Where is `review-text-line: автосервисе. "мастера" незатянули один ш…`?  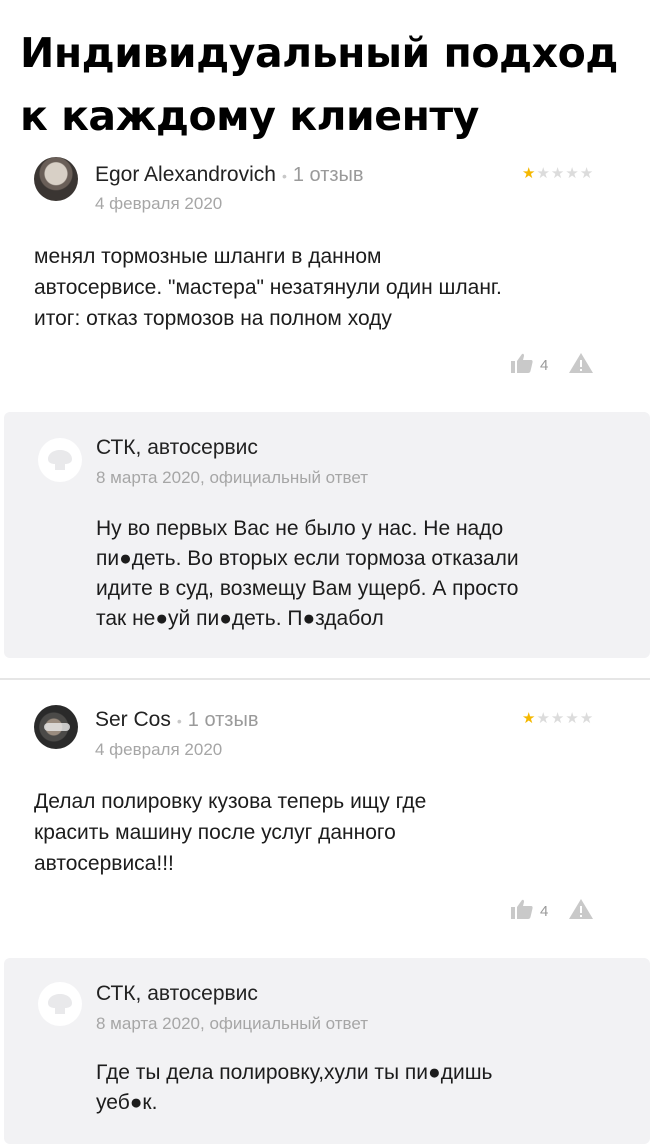
review-text-line: автосервисе. "мастера" незатянули один ш… is located at coordinates (268, 287).